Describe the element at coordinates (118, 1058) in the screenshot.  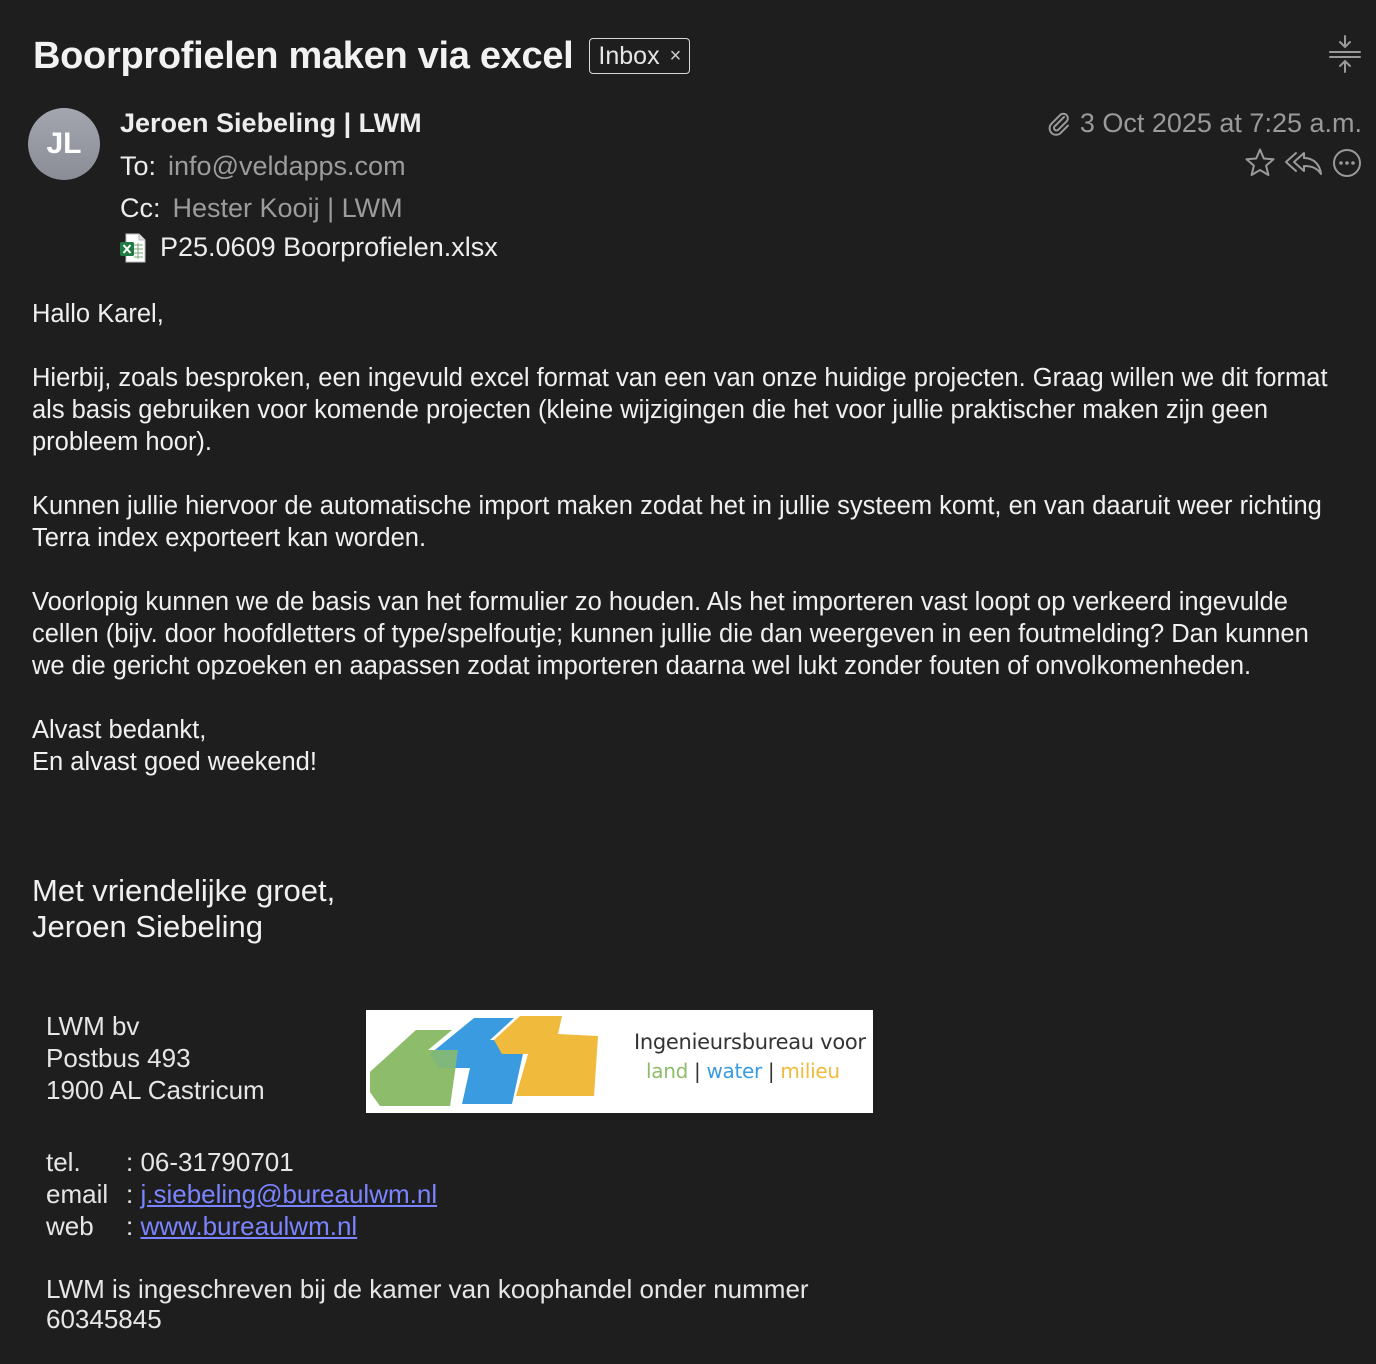
I see `po-box: Postbus 493` at that location.